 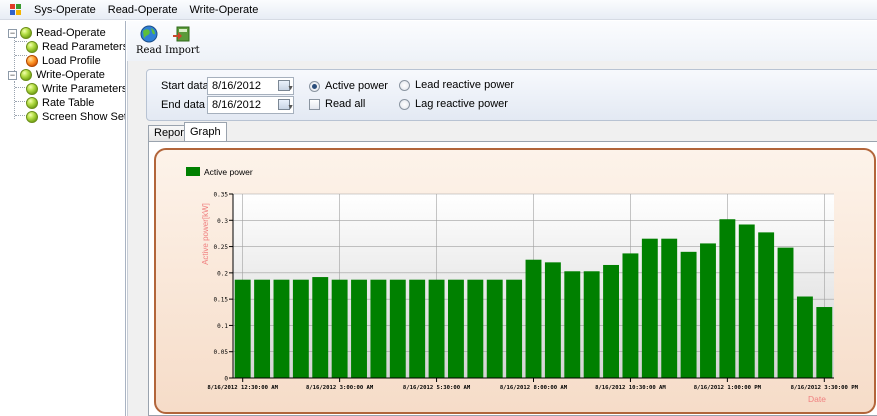 I want to click on tree-node-read-operate: − Read-Operate, so click(x=57, y=33).